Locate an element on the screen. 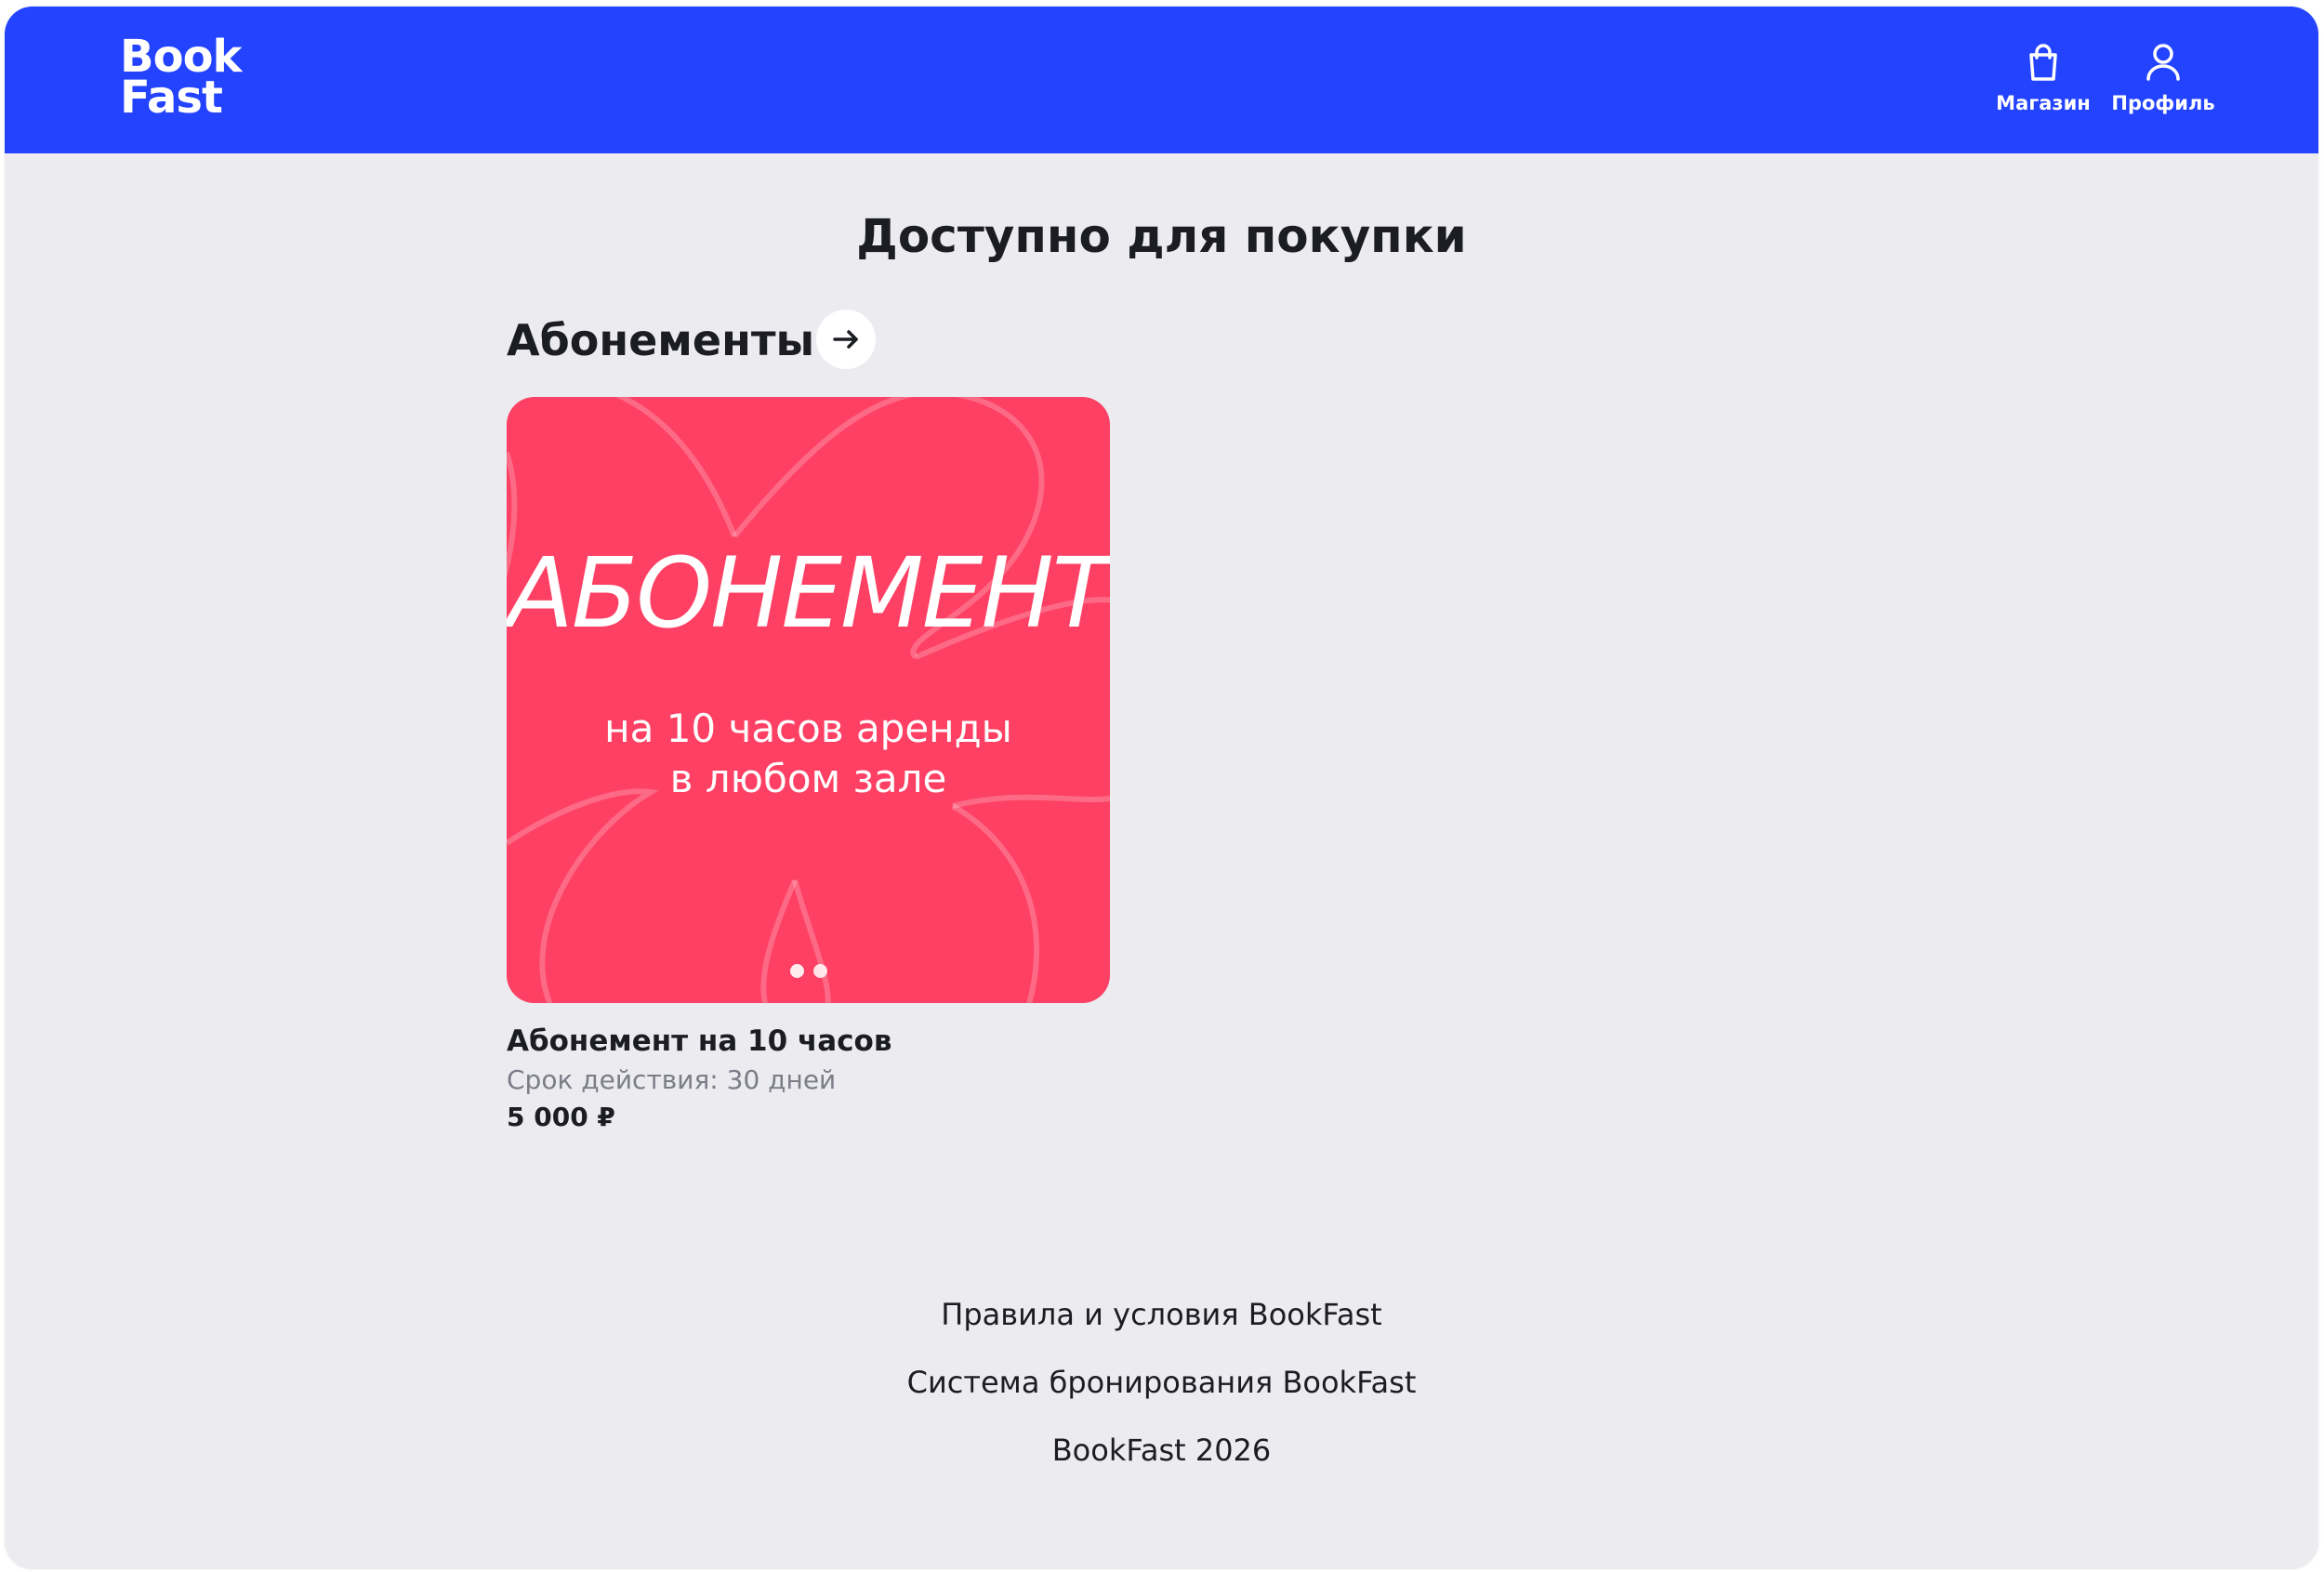  nav-profile-label: Профиль is located at coordinates (2163, 103).